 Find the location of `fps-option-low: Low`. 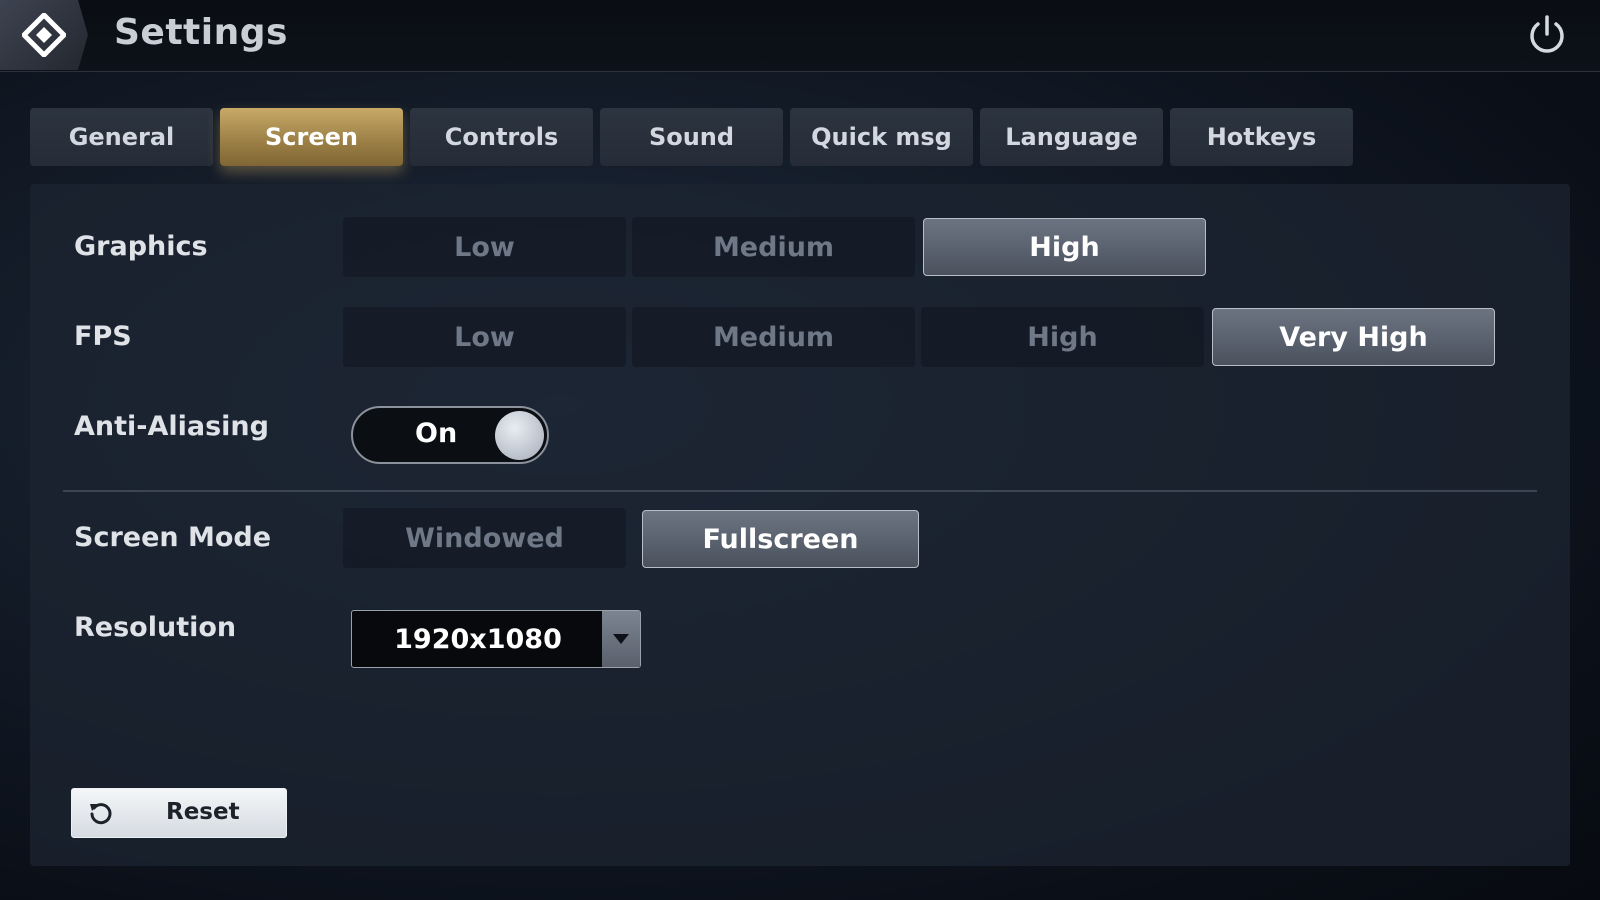

fps-option-low: Low is located at coordinates (484, 337).